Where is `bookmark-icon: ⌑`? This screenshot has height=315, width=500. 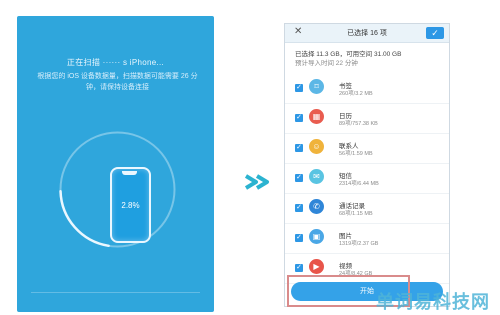 bookmark-icon: ⌑ is located at coordinates (316, 86).